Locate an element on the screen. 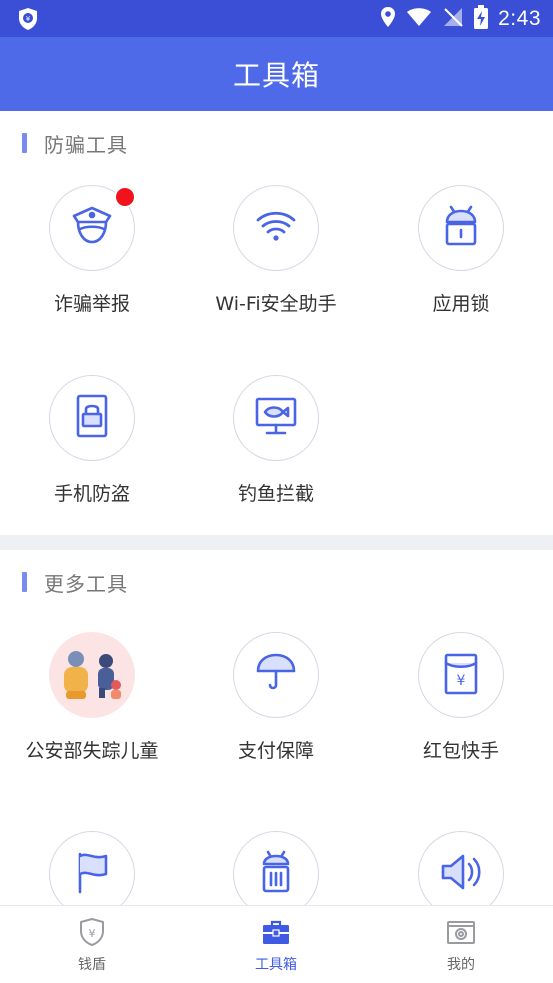  notification-badge is located at coordinates (125, 197).